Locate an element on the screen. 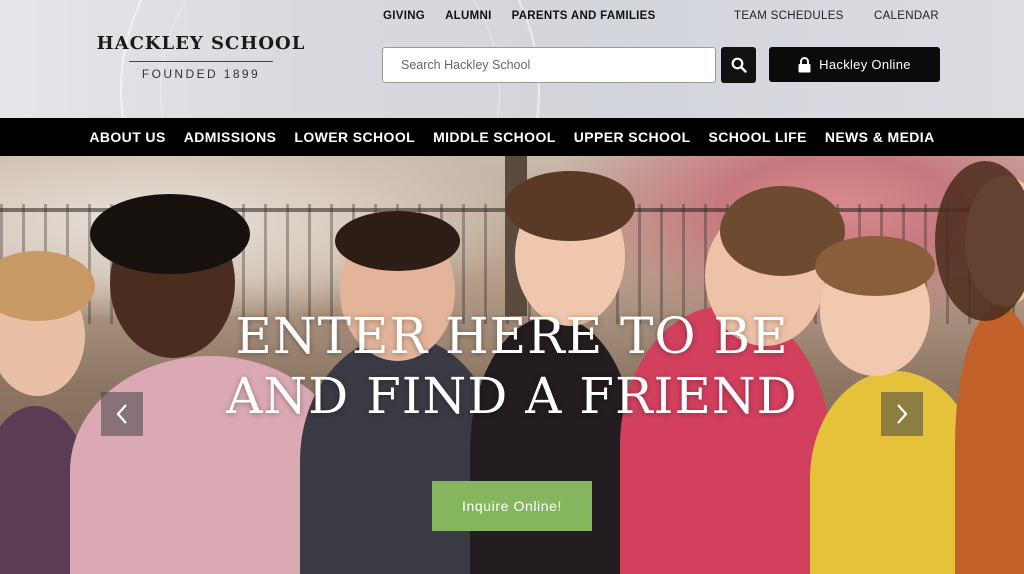 The height and width of the screenshot is (574, 1024). logo-name: HACKLEY SCHOOL is located at coordinates (201, 43).